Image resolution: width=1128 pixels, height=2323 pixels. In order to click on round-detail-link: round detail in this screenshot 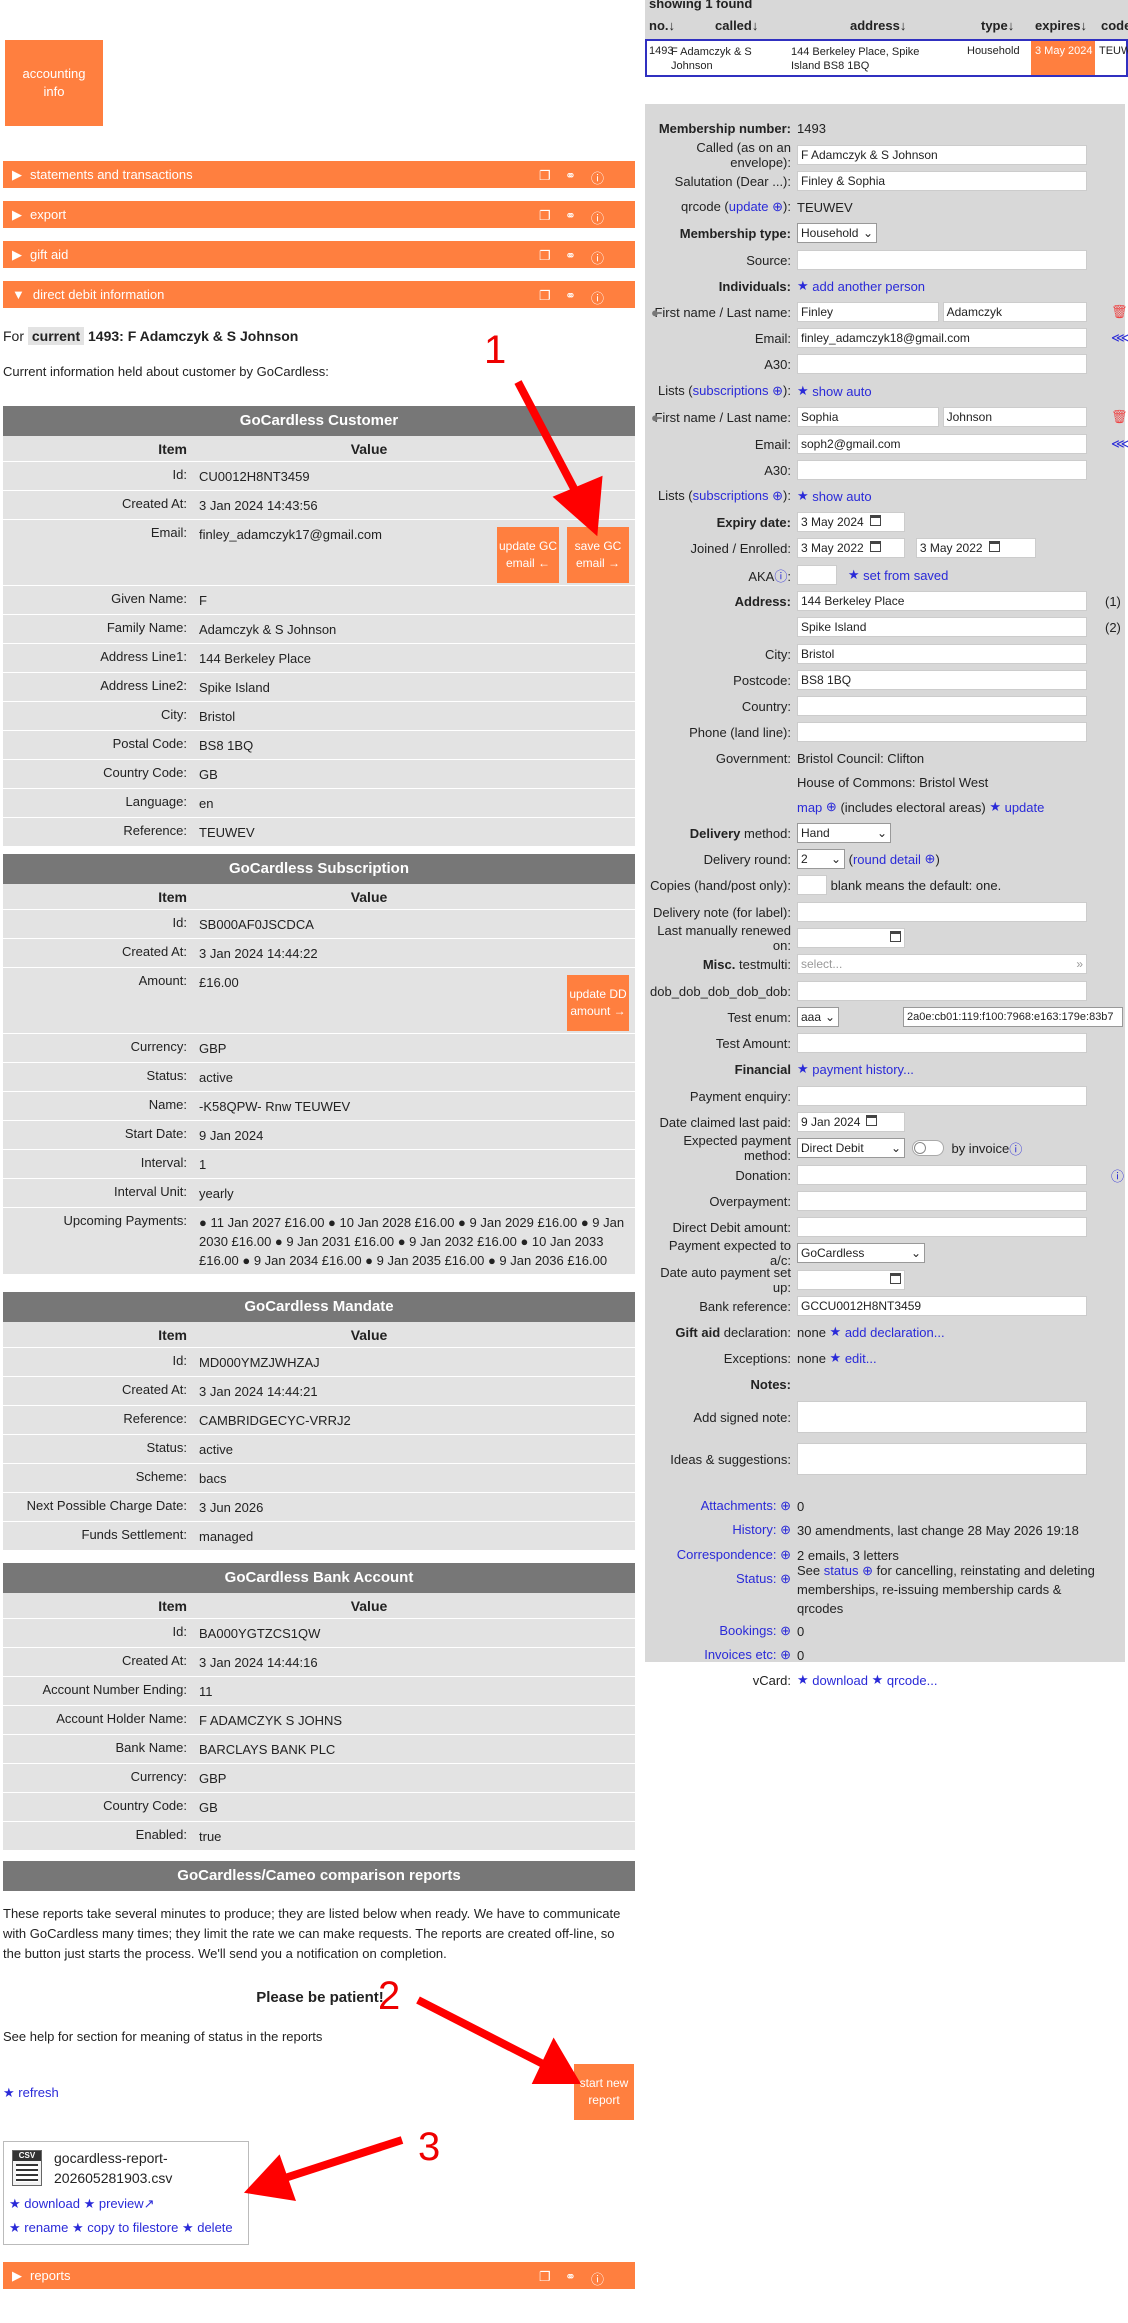, I will do `click(887, 859)`.